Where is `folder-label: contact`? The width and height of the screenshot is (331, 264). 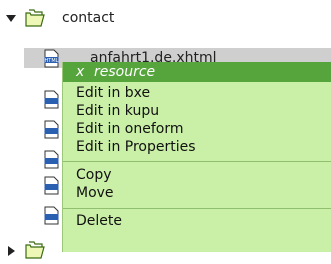
folder-label: contact is located at coordinates (88, 18).